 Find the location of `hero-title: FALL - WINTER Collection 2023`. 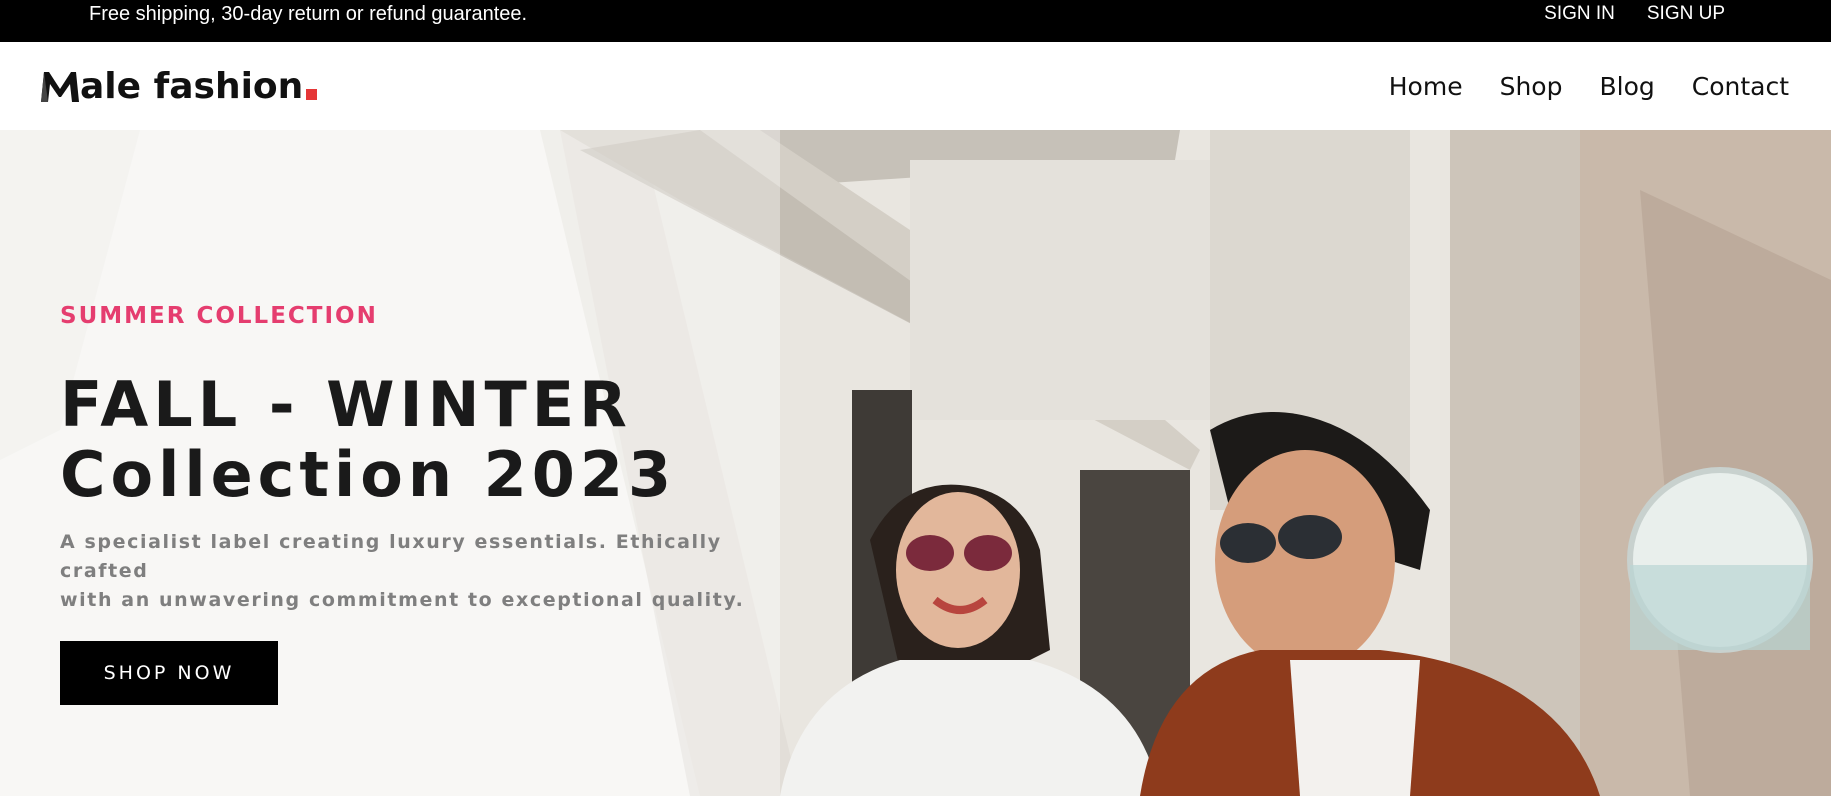

hero-title: FALL - WINTER Collection 2023 is located at coordinates (440, 440).